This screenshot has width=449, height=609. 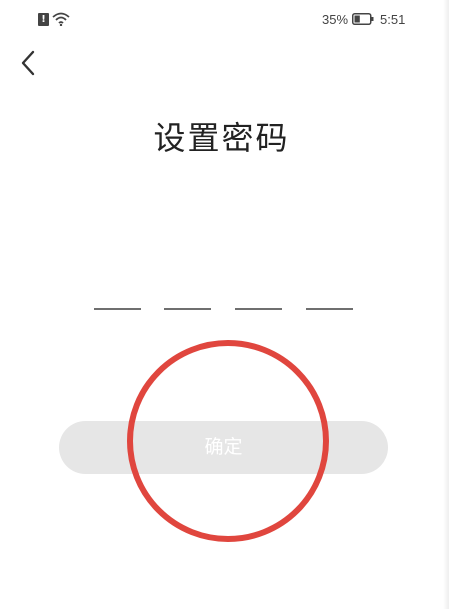 What do you see at coordinates (221, 138) in the screenshot?
I see `page-title: 设置密码` at bounding box center [221, 138].